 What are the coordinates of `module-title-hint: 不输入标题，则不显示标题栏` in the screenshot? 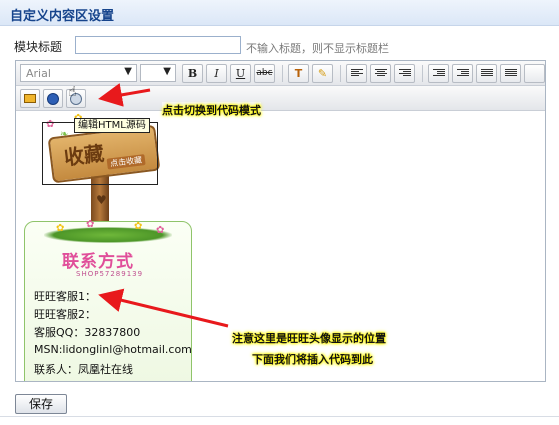 It's located at (317, 48).